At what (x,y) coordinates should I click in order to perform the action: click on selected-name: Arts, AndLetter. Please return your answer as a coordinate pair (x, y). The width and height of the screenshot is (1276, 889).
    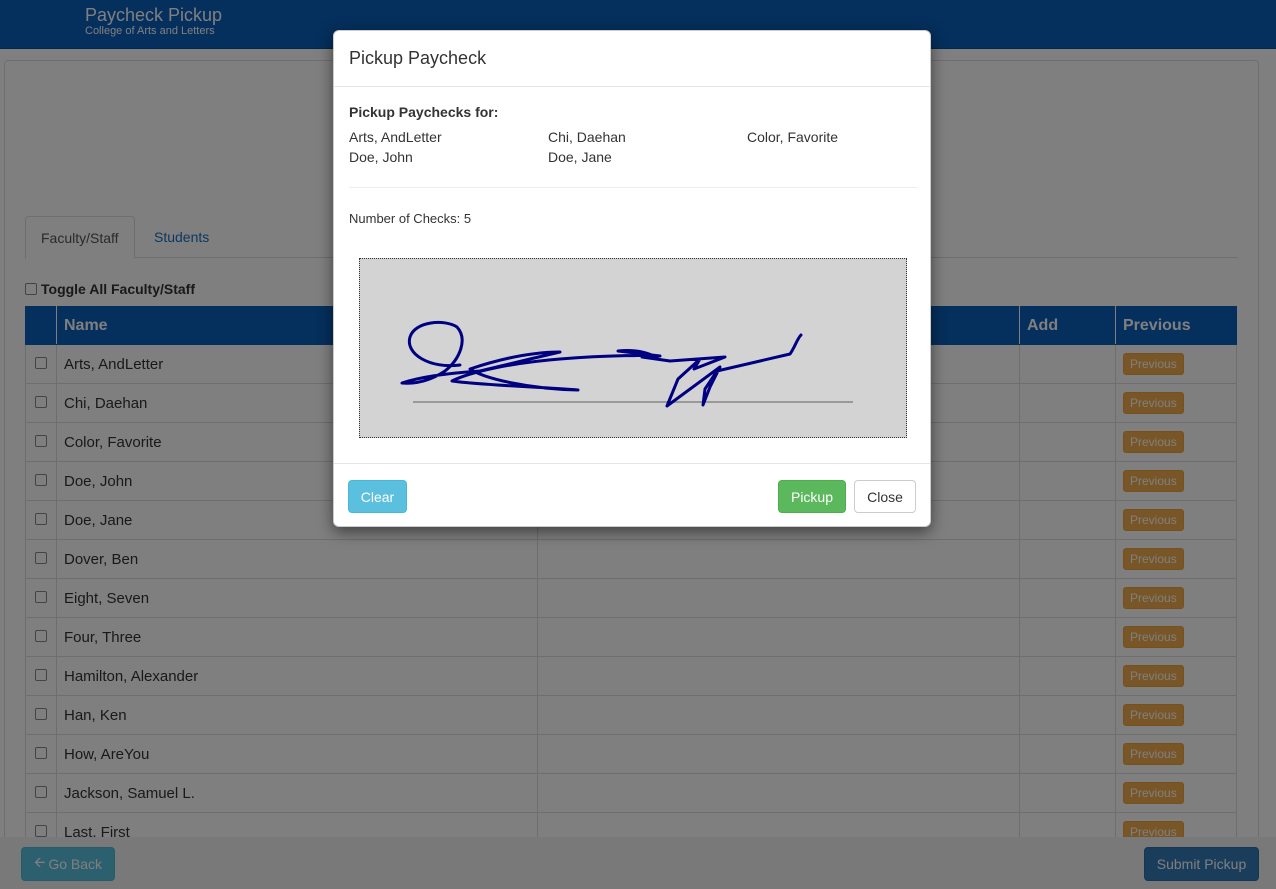
    Looking at the image, I should click on (395, 137).